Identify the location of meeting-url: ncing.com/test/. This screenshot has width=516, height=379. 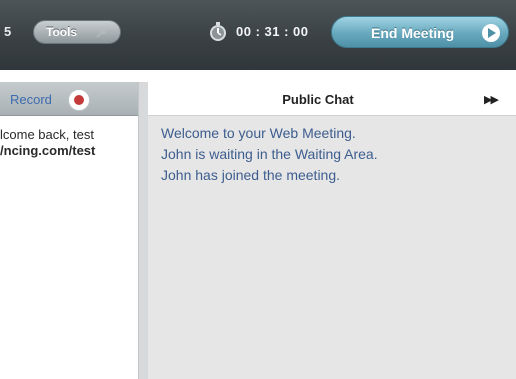
(69, 150).